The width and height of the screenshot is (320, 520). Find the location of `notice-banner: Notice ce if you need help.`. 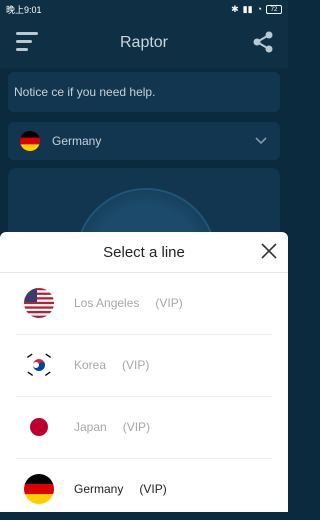

notice-banner: Notice ce if you need help. is located at coordinates (144, 92).